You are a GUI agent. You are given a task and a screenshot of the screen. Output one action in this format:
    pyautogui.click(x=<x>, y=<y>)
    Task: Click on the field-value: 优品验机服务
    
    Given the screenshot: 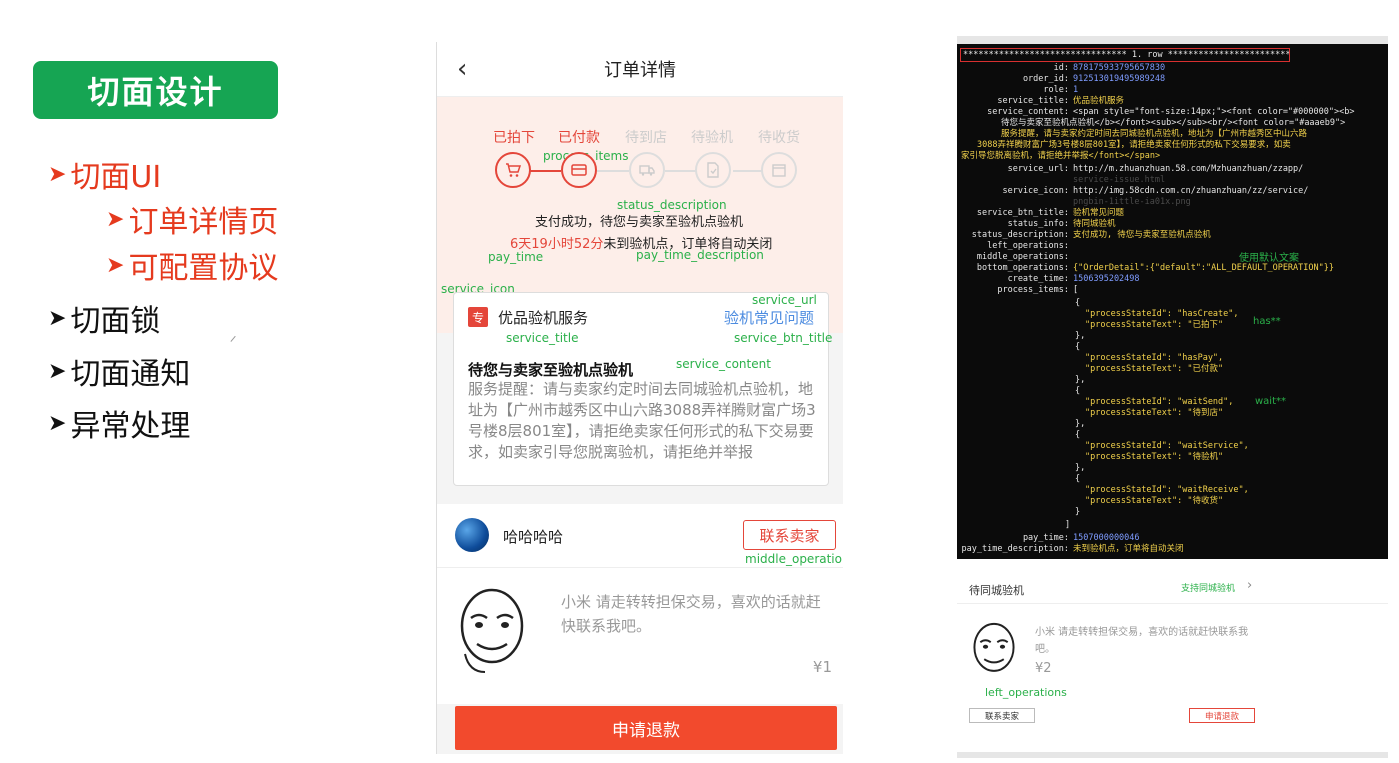 What is the action you would take?
    pyautogui.click(x=1099, y=101)
    